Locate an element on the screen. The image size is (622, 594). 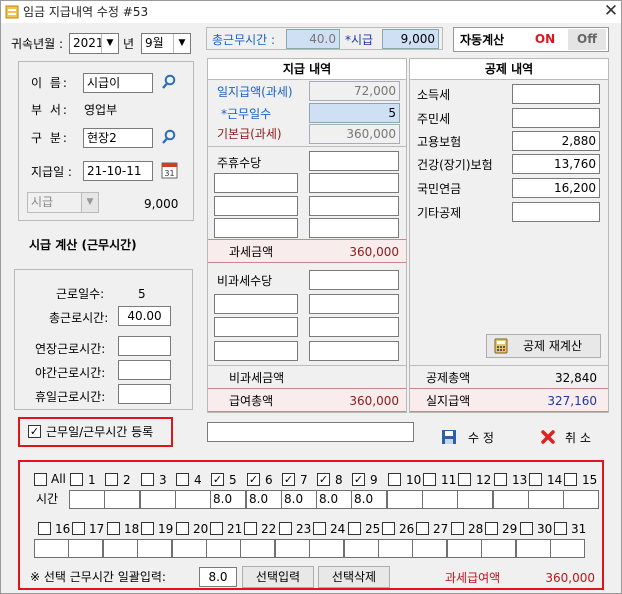
payment-work-days-field: 5 is located at coordinates (354, 113).